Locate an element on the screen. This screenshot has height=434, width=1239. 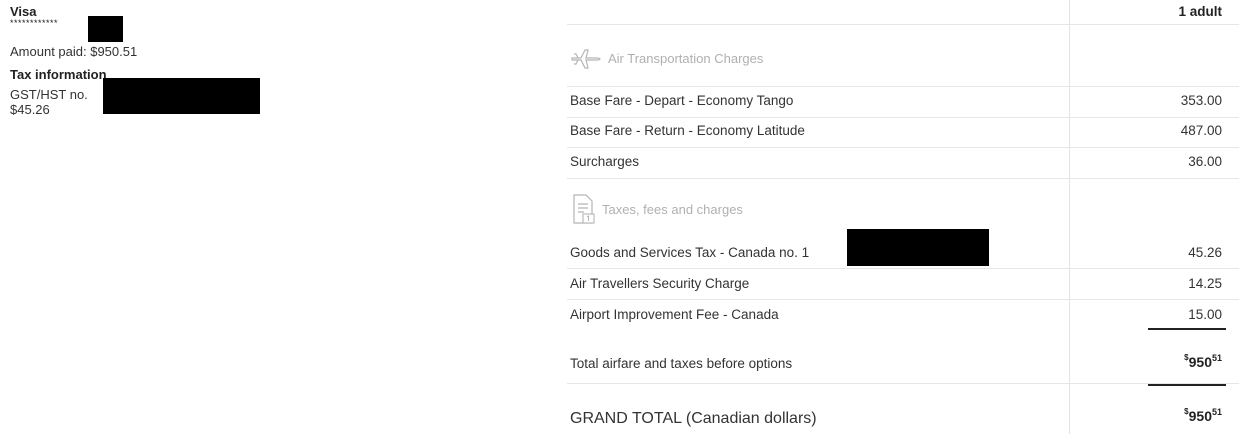
tax-row-amount: 14.25 is located at coordinates (1205, 283).